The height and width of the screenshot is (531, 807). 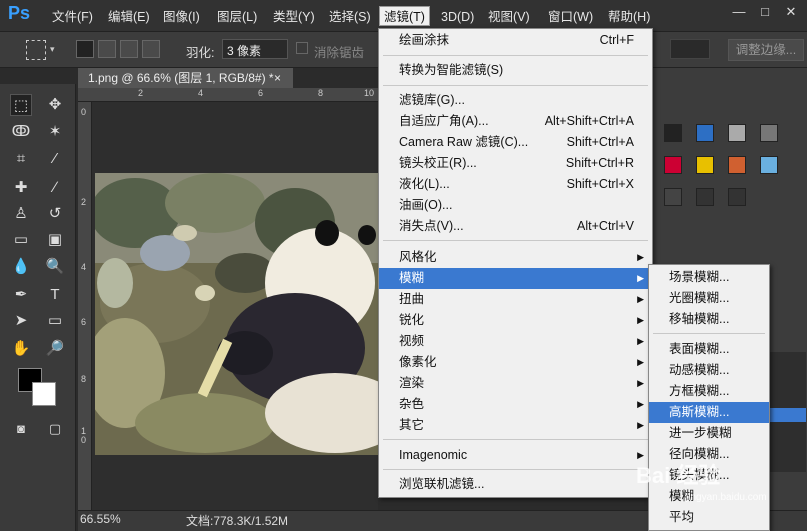 I want to click on subtract-selection-icon, so click(x=129, y=49).